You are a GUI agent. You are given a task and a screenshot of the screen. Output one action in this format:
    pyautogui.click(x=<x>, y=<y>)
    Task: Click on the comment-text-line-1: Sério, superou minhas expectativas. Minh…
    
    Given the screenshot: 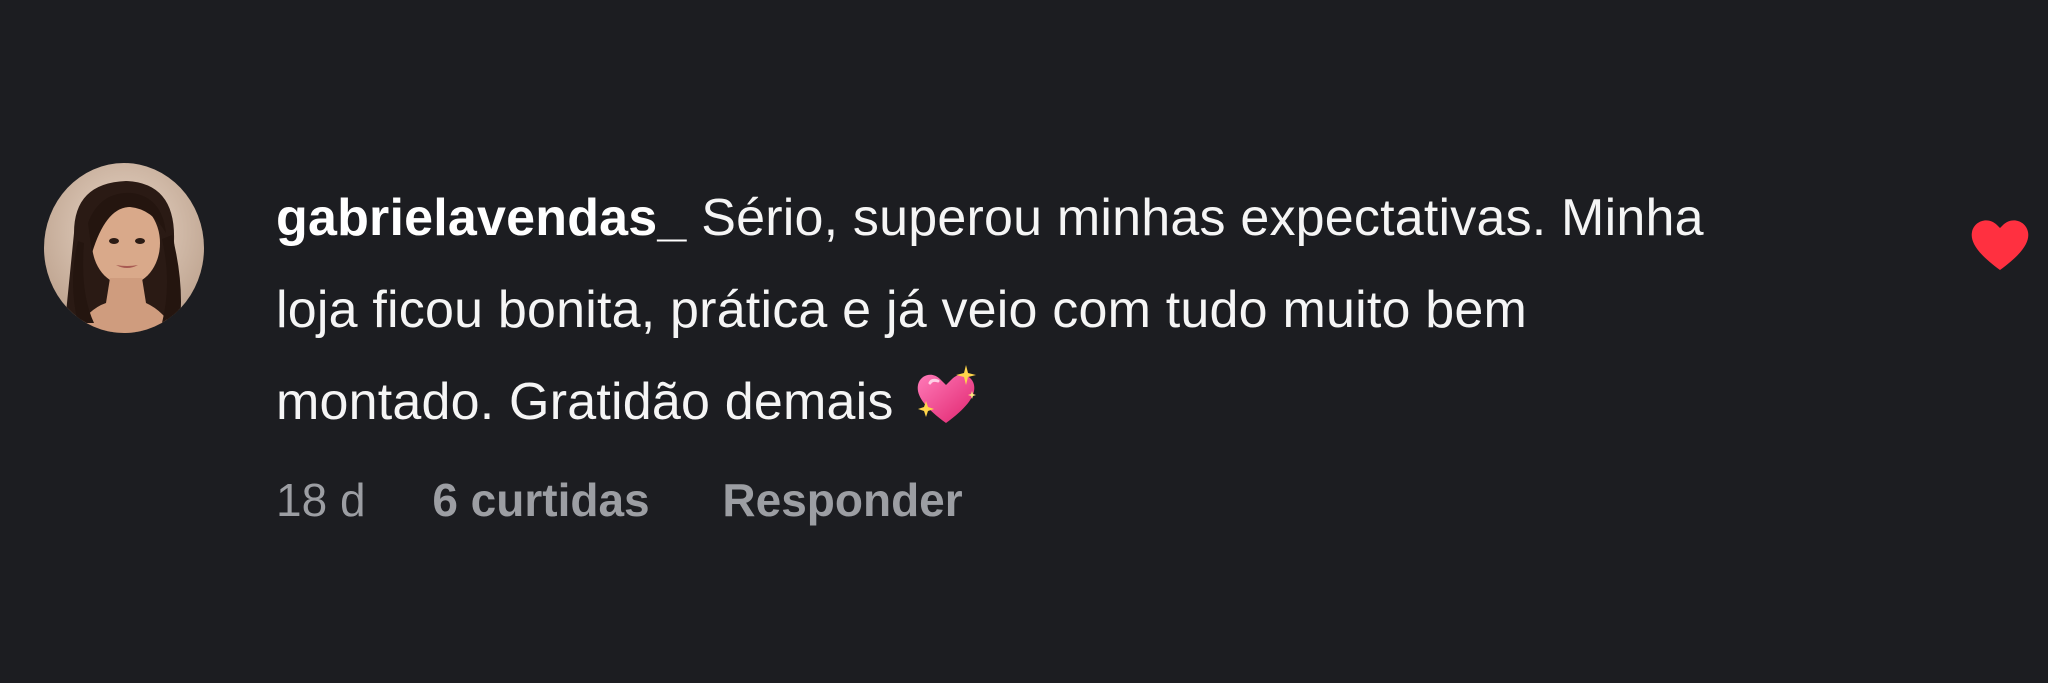 What is the action you would take?
    pyautogui.click(x=1195, y=218)
    